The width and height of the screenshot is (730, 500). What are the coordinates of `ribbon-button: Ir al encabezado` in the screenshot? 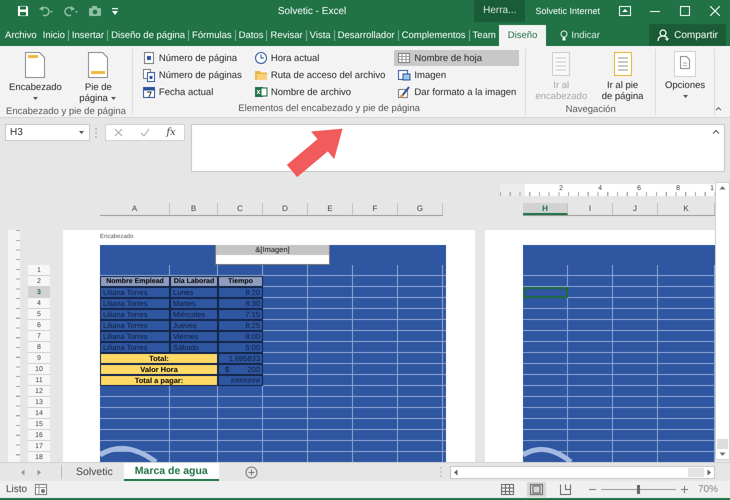 It's located at (561, 76).